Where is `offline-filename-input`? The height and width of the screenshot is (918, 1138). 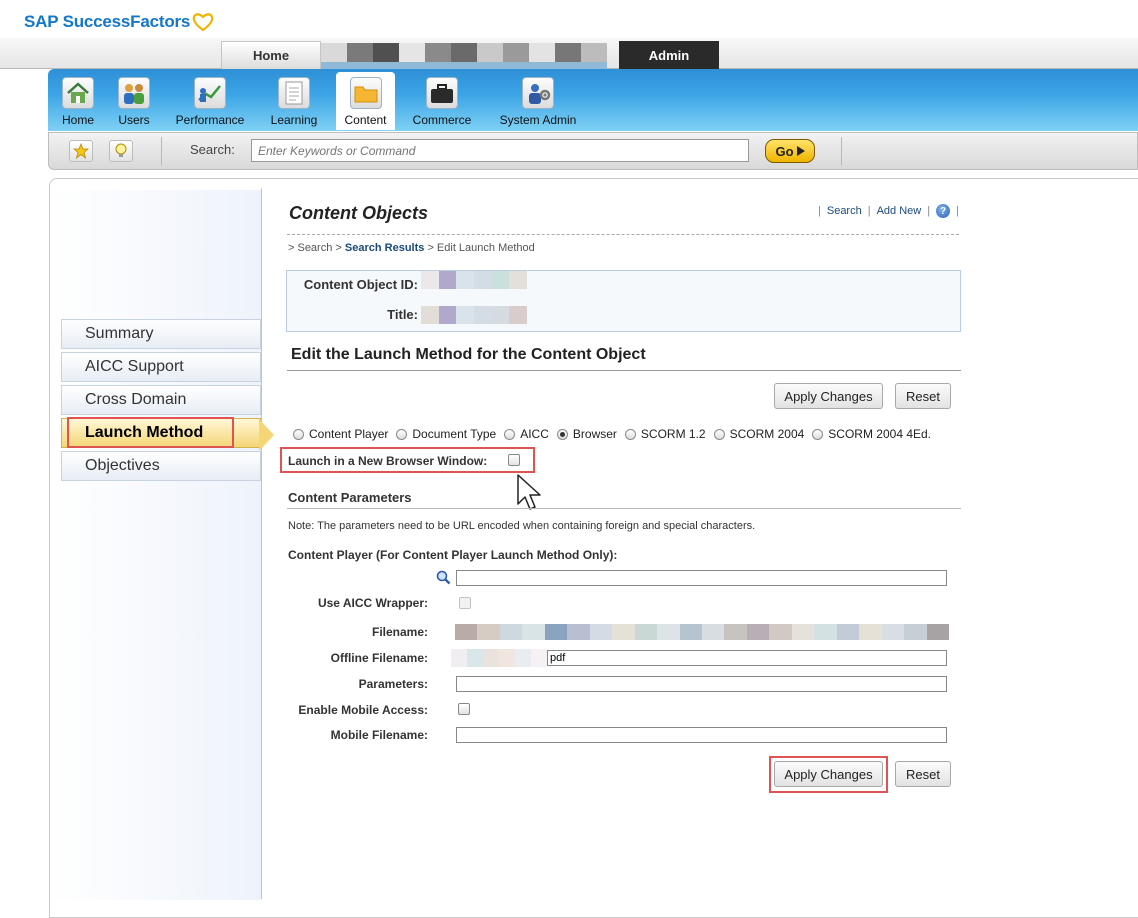 offline-filename-input is located at coordinates (747, 658).